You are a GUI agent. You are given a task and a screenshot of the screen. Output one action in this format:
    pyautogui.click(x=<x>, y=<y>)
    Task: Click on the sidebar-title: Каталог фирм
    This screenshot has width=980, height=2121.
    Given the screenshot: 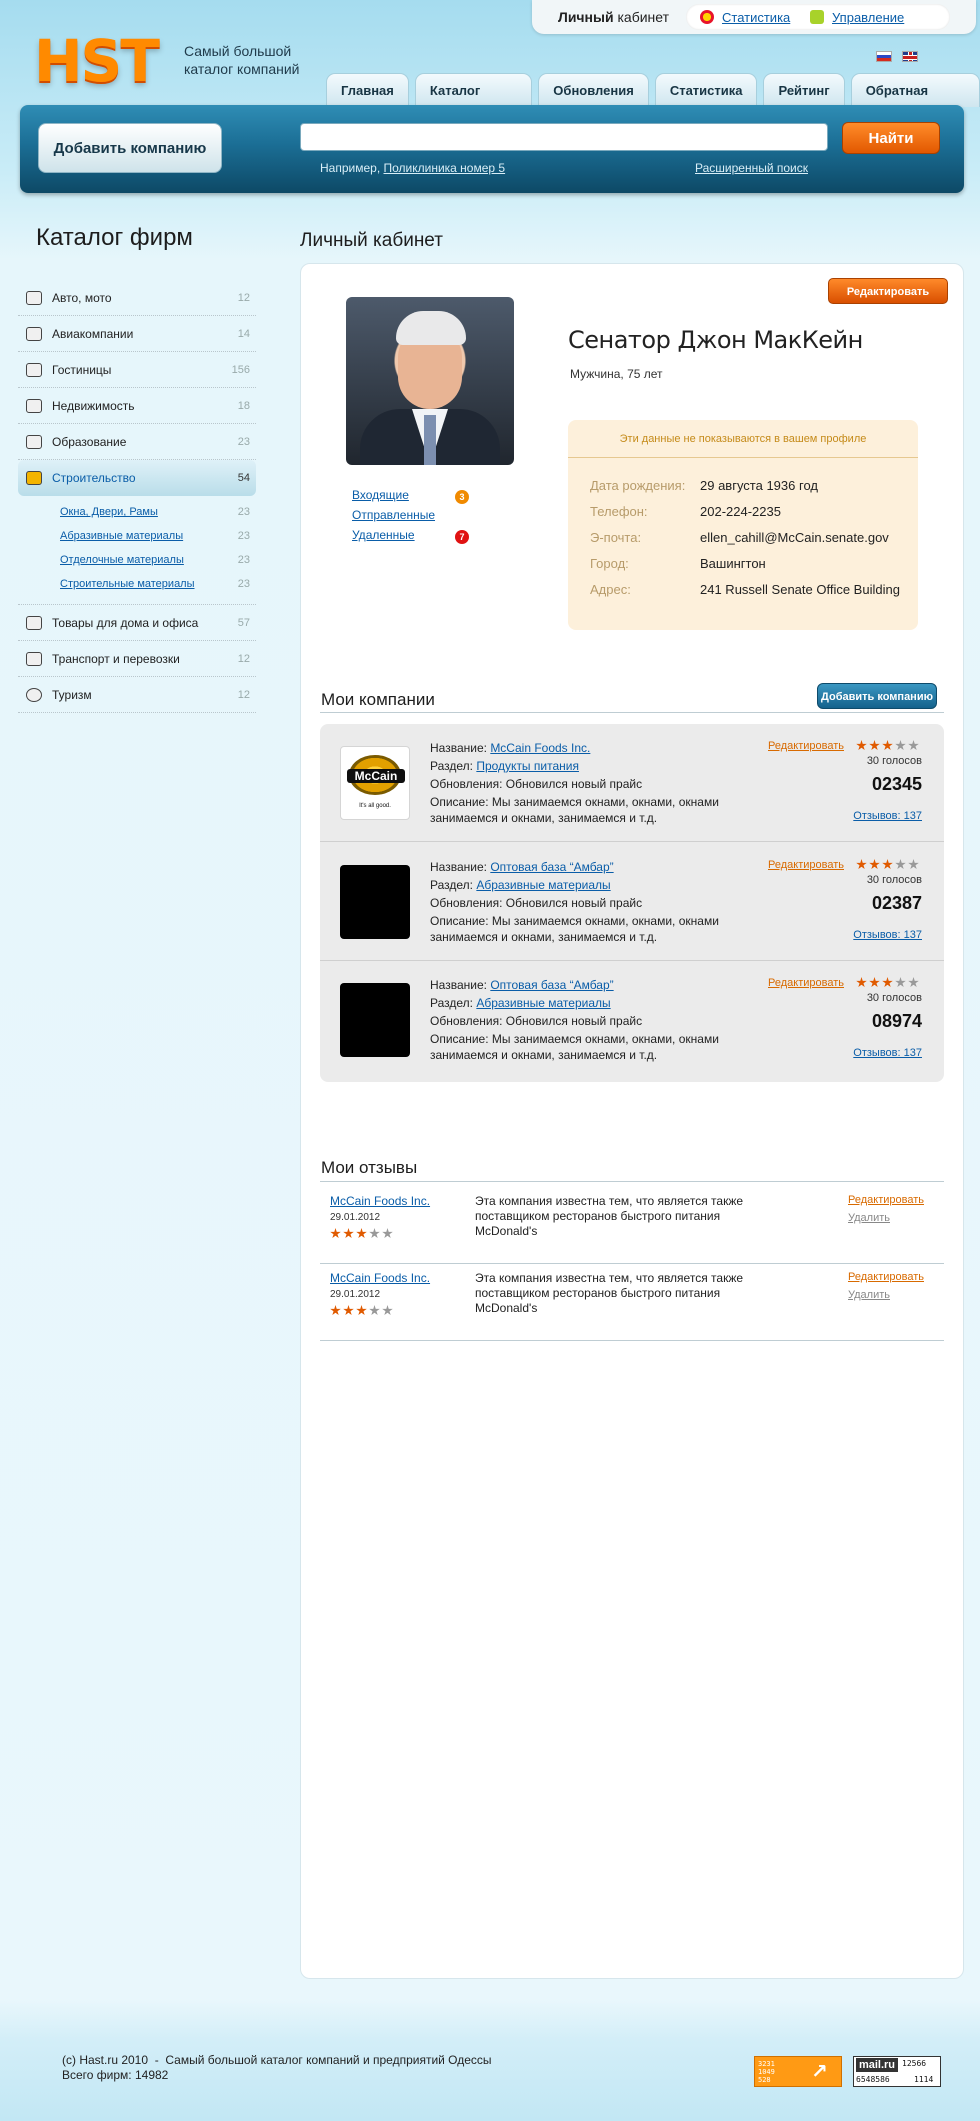 What is the action you would take?
    pyautogui.click(x=114, y=237)
    